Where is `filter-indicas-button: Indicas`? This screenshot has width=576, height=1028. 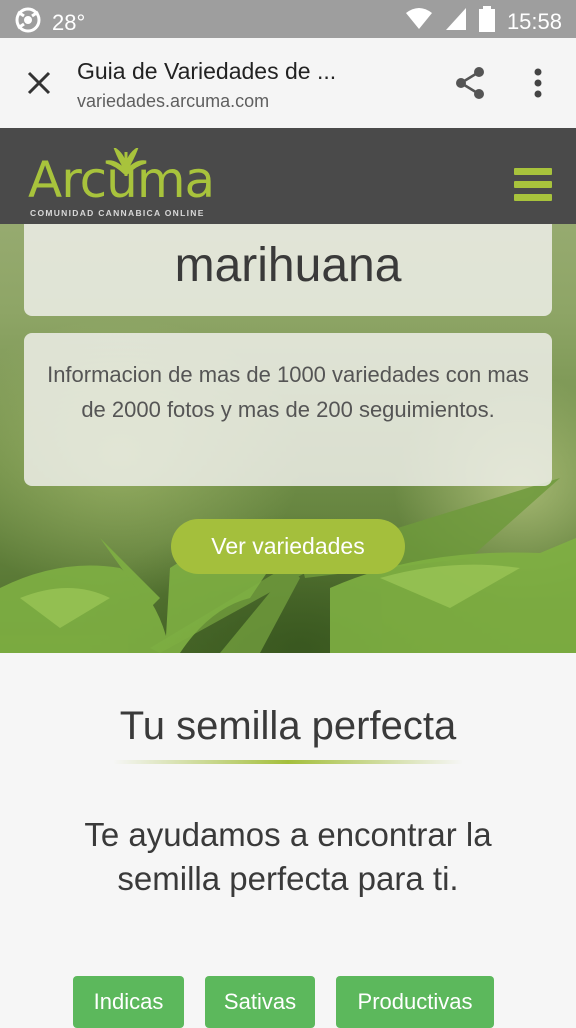
filter-indicas-button: Indicas is located at coordinates (128, 1002).